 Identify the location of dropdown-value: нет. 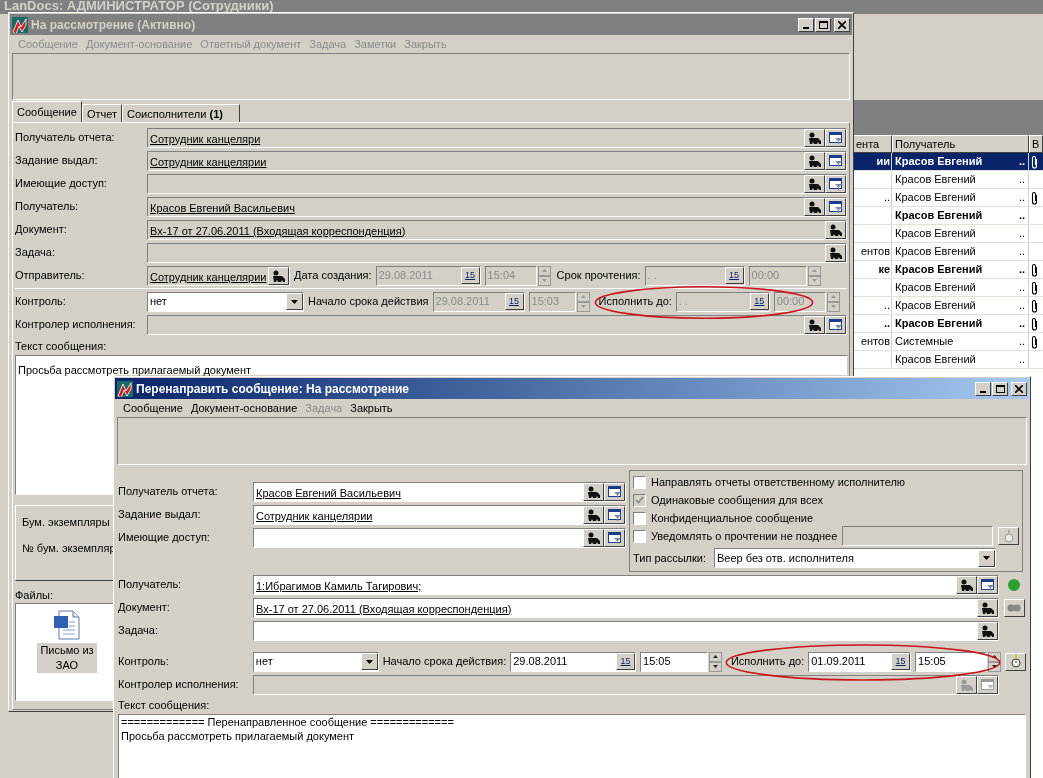
(158, 302).